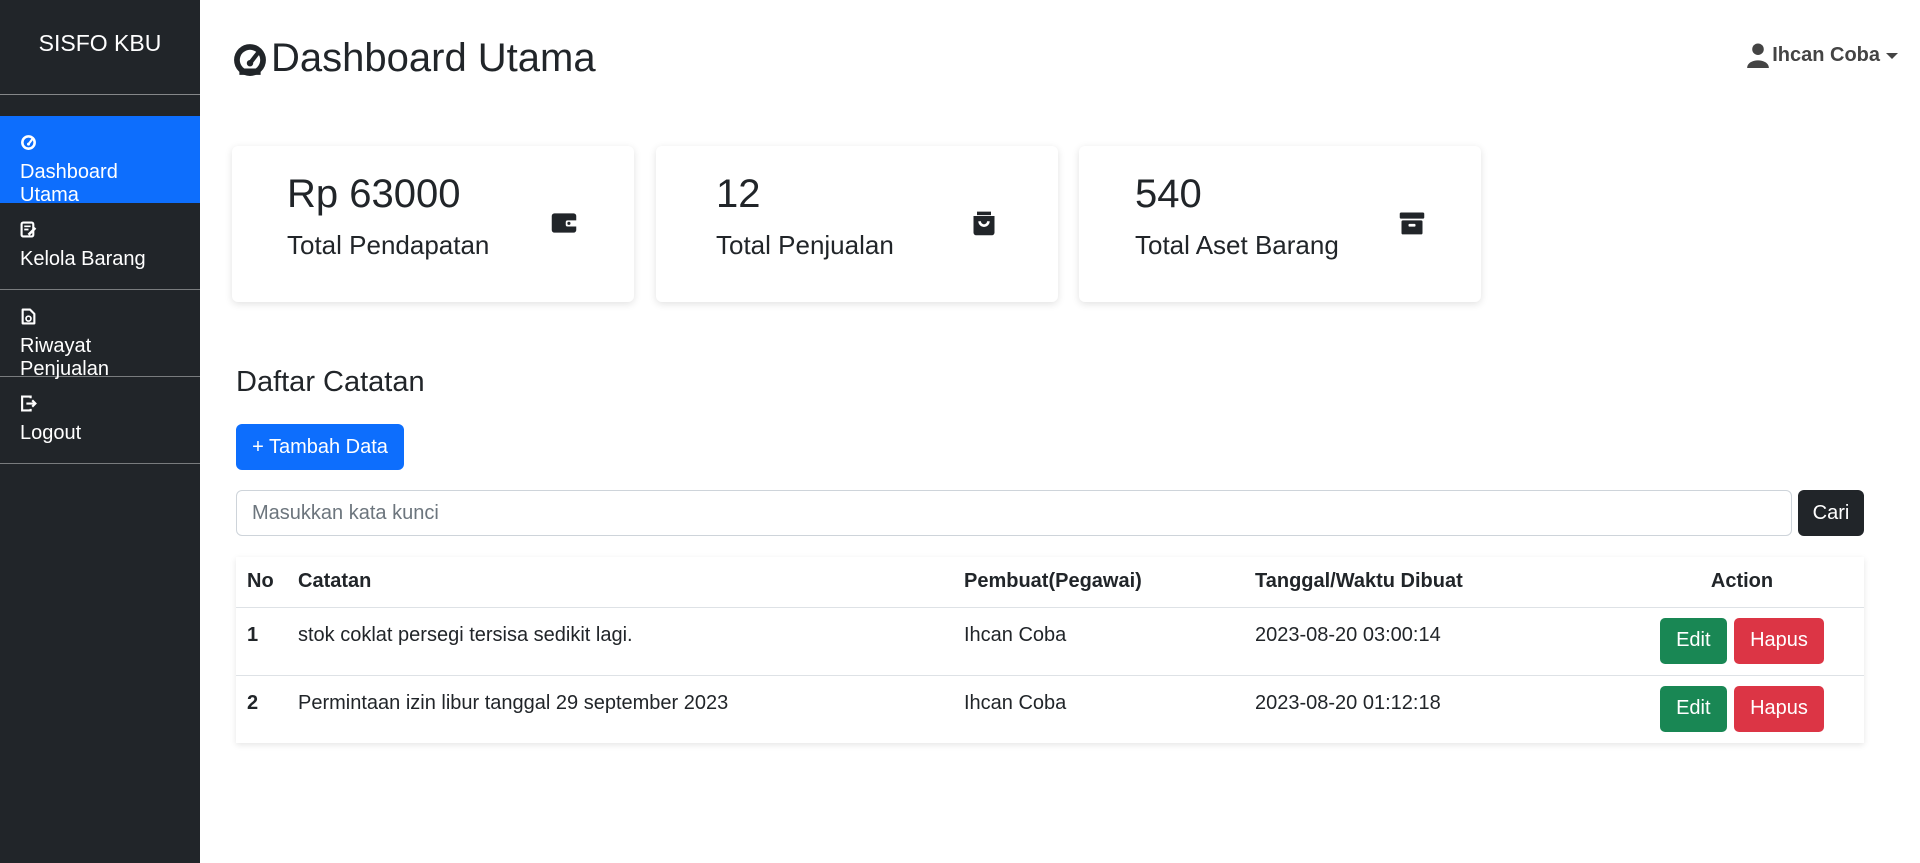 The height and width of the screenshot is (863, 1920). Describe the element at coordinates (1348, 702) in the screenshot. I see `row-created: 2023-08-20 01:12:18` at that location.